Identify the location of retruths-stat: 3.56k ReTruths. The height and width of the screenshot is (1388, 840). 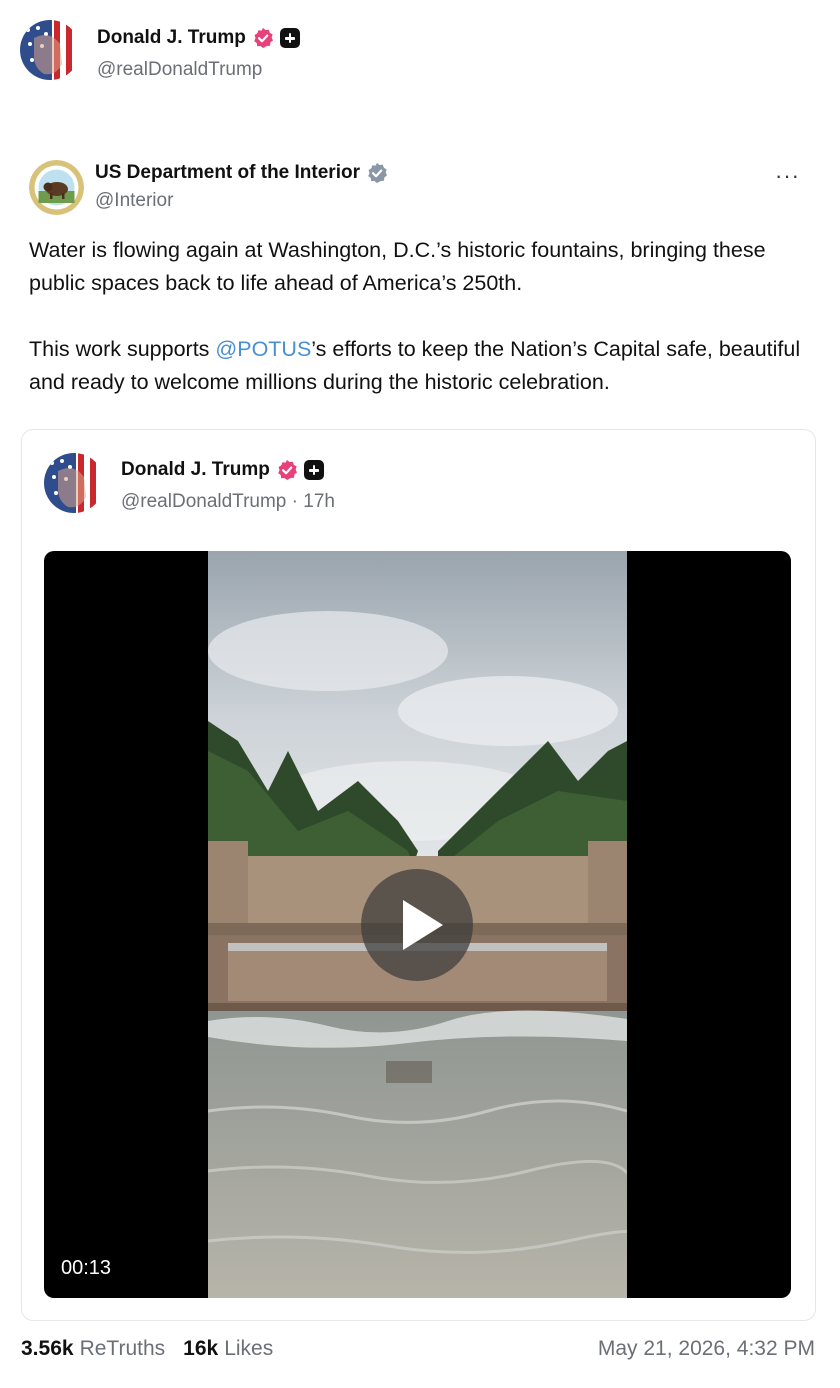
(93, 1349).